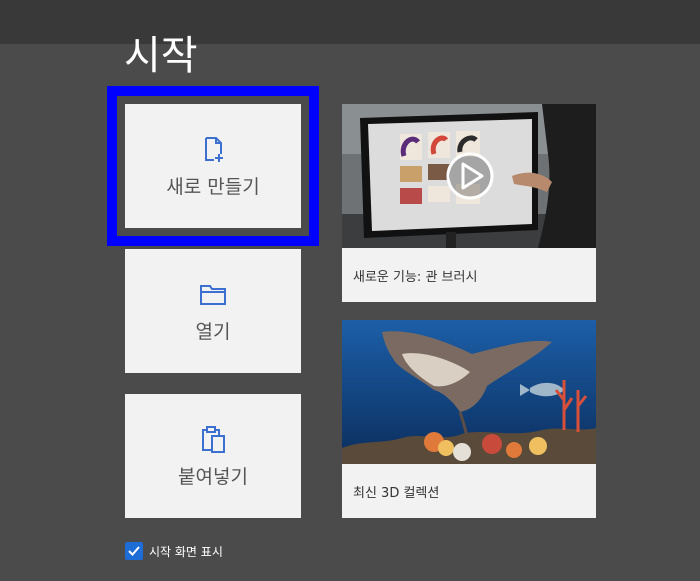  I want to click on new-file-button: 새로 만들기, so click(213, 166).